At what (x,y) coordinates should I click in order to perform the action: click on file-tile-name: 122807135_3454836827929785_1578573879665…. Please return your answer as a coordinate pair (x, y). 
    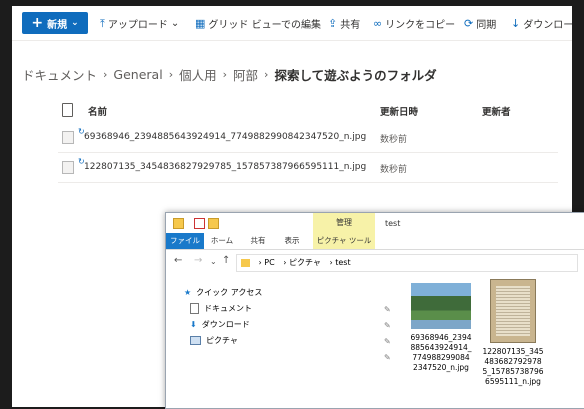
    Looking at the image, I should click on (513, 366).